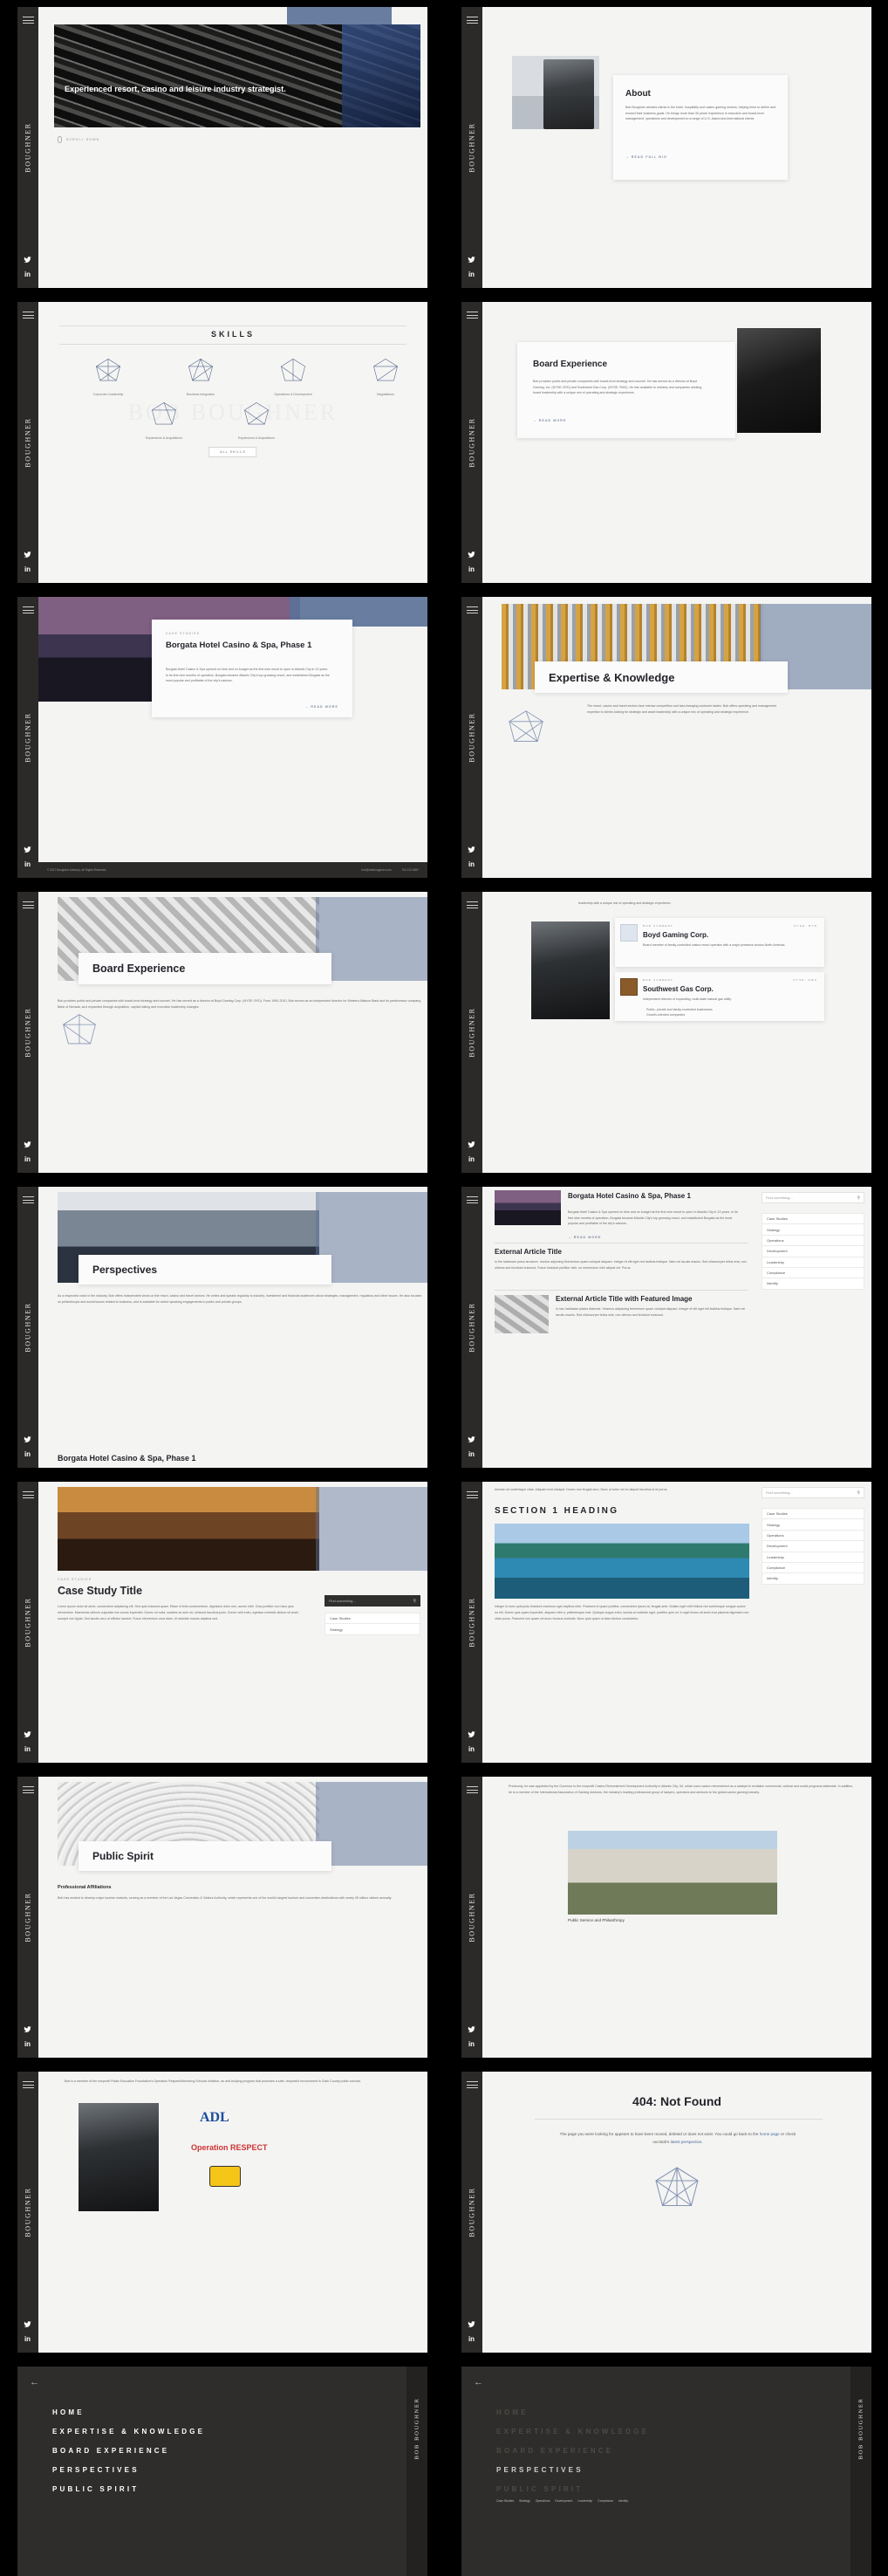 The image size is (888, 2576). I want to click on skill-item: Operations & Development, so click(293, 376).